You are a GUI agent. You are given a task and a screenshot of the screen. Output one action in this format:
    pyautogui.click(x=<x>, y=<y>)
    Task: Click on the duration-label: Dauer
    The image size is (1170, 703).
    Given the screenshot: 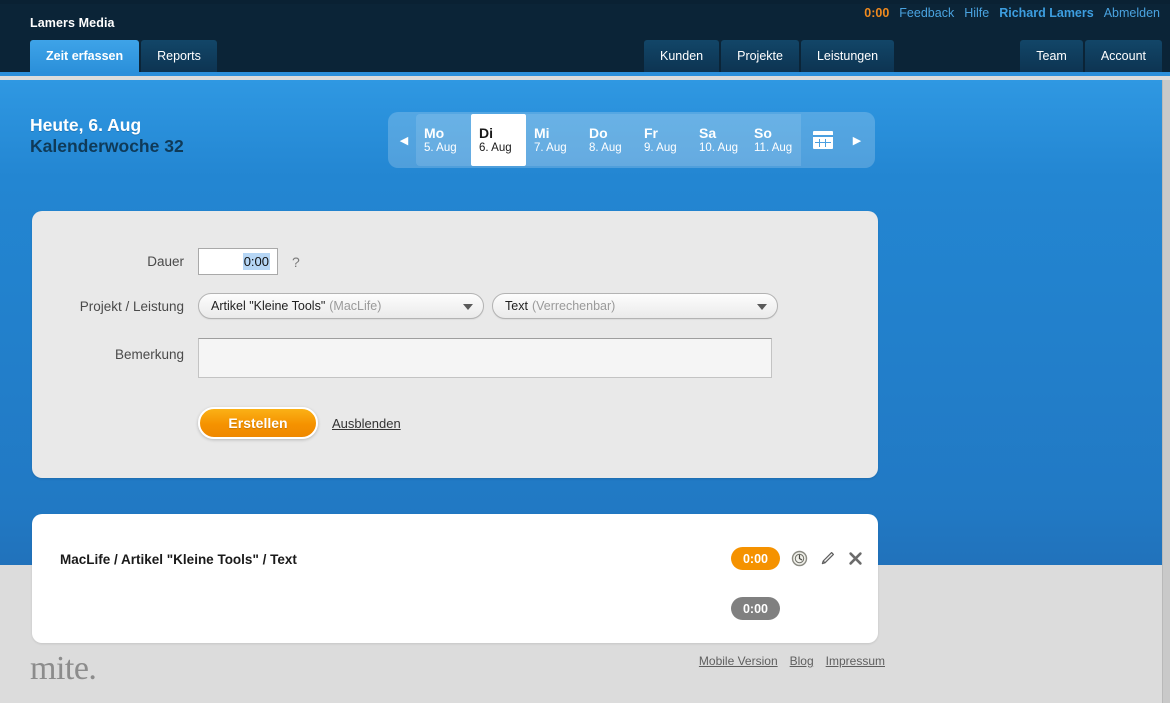 What is the action you would take?
    pyautogui.click(x=165, y=261)
    